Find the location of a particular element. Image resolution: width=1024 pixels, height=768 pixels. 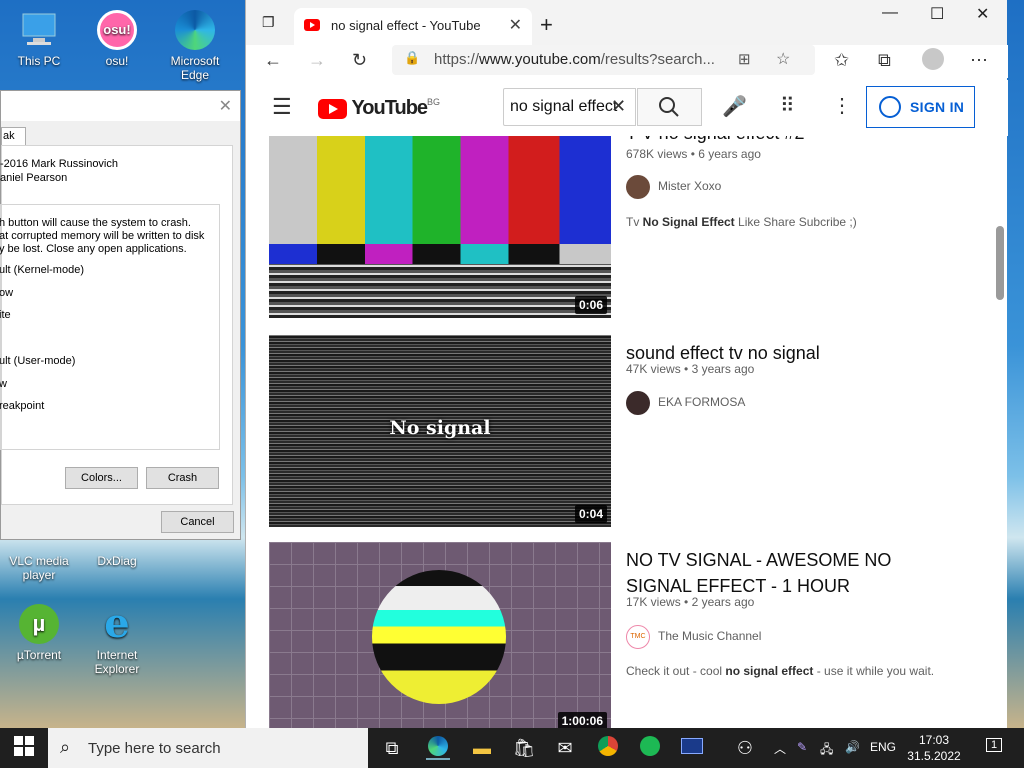

person-icon is located at coordinates (890, 107).